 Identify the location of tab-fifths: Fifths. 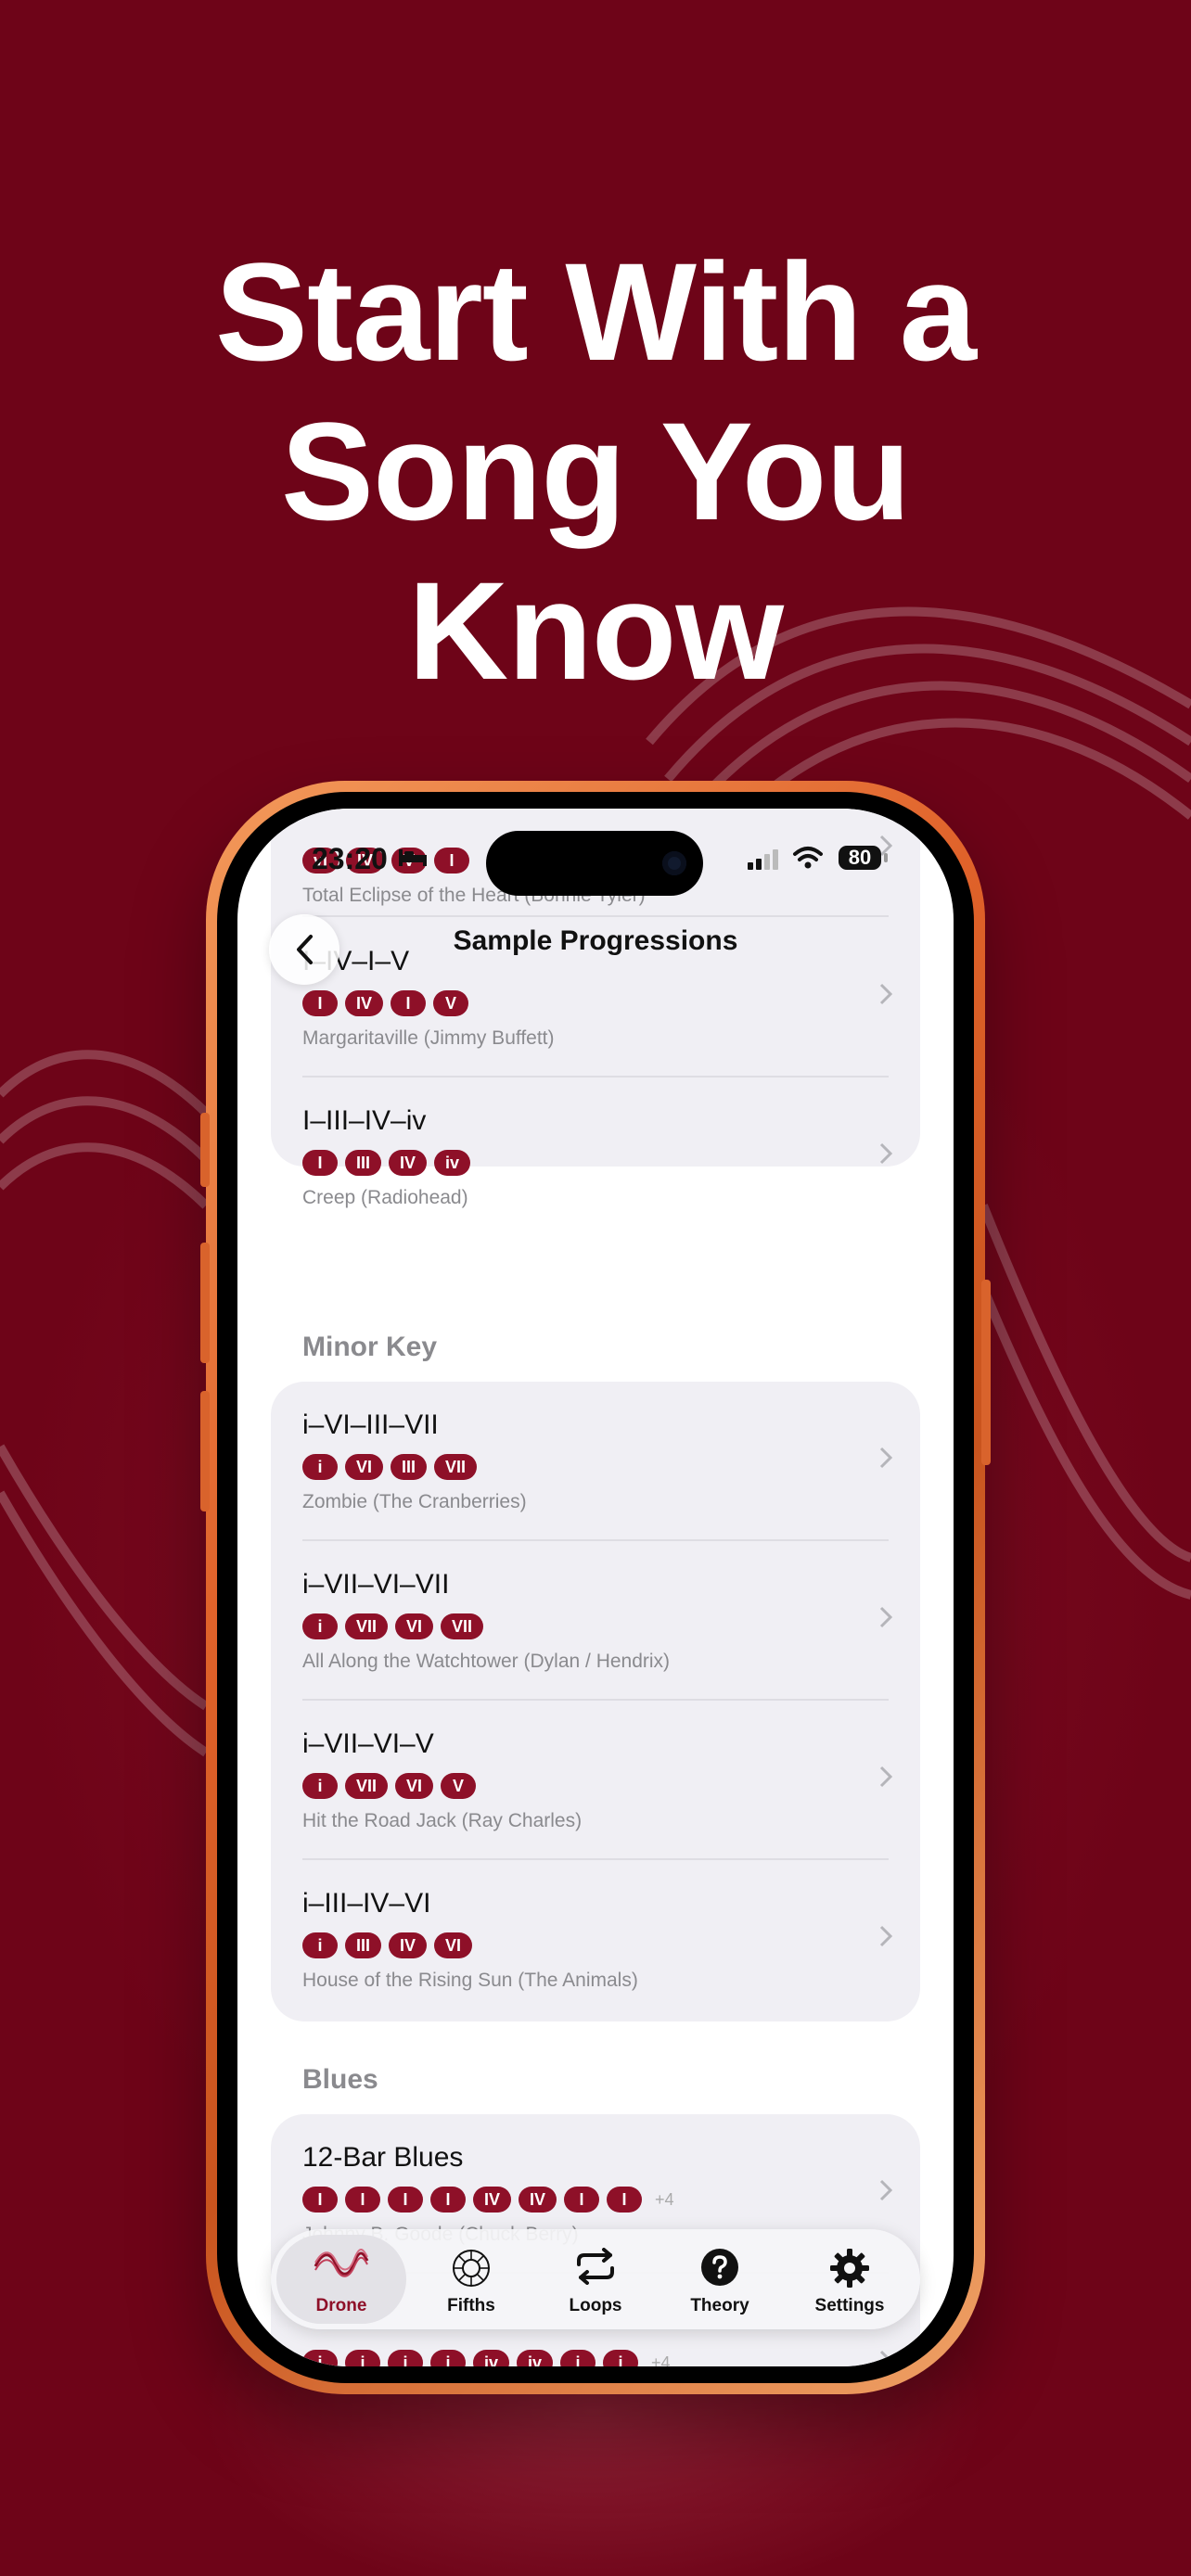
(471, 2279).